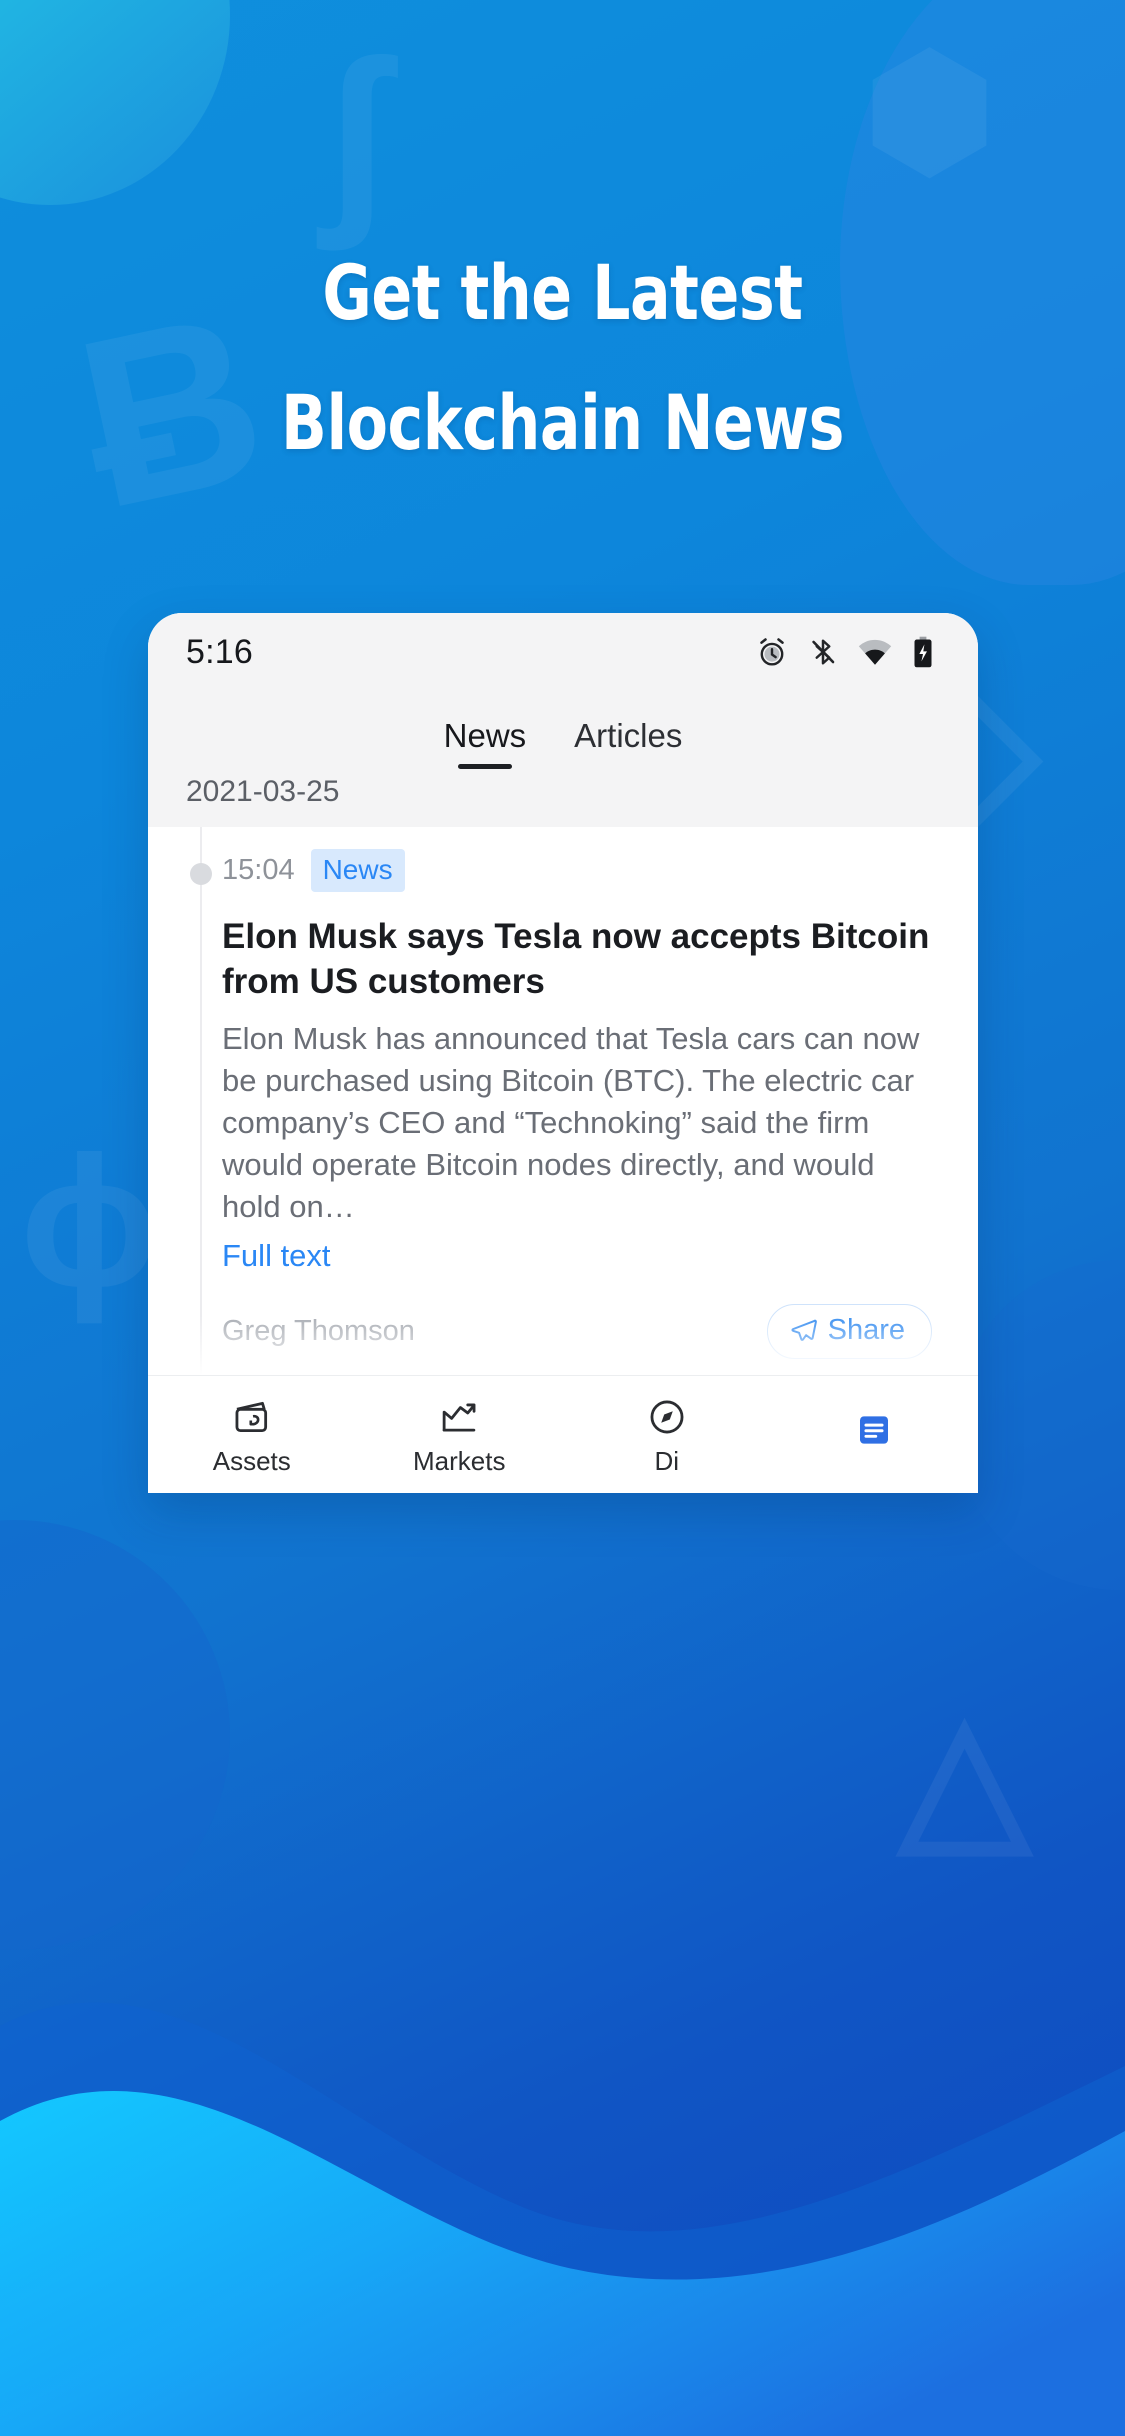 This screenshot has width=1125, height=2436. I want to click on promo-headline: Get the Latest Blockchain News, so click(563, 358).